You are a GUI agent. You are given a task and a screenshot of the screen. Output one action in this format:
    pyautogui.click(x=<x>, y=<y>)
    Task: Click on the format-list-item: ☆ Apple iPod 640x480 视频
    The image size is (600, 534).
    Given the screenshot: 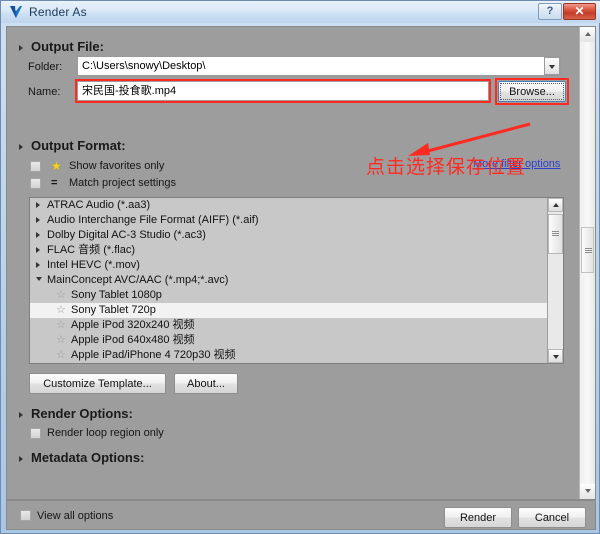 What is the action you would take?
    pyautogui.click(x=289, y=340)
    